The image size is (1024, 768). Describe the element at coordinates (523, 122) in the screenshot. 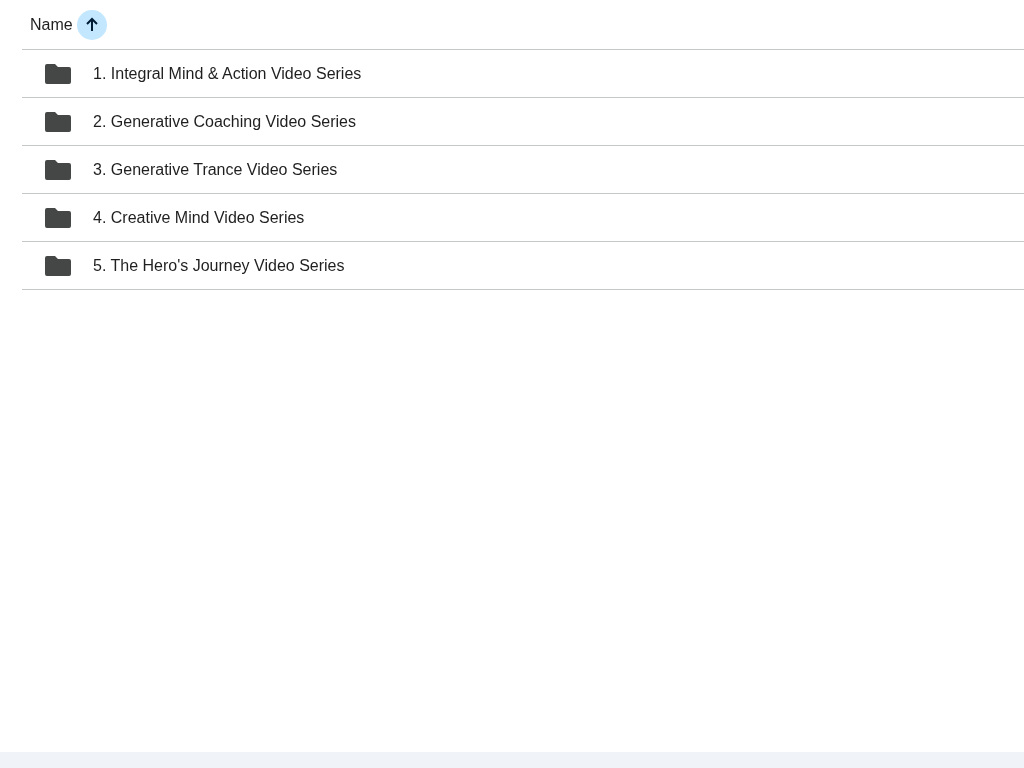

I see `file-row: 2. Generative Coaching Video Series` at that location.